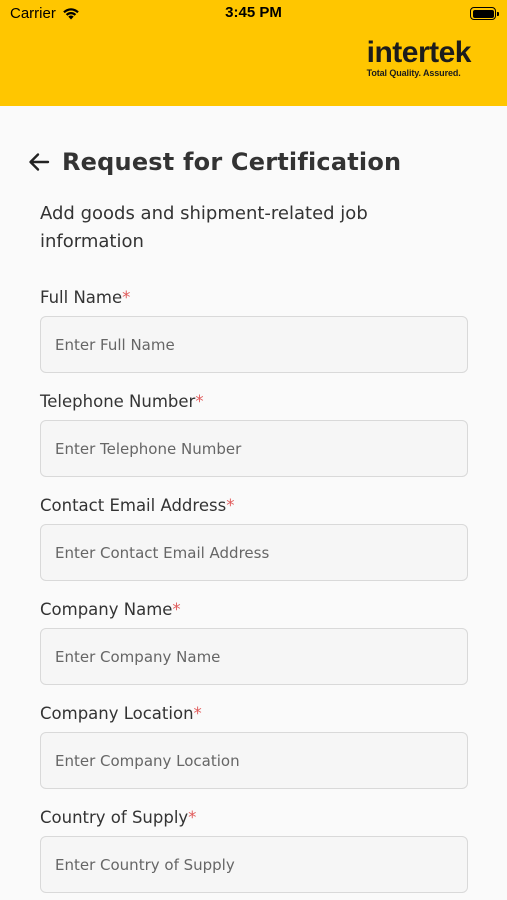 The width and height of the screenshot is (507, 900). I want to click on full-name-field: Full Name*, so click(254, 329).